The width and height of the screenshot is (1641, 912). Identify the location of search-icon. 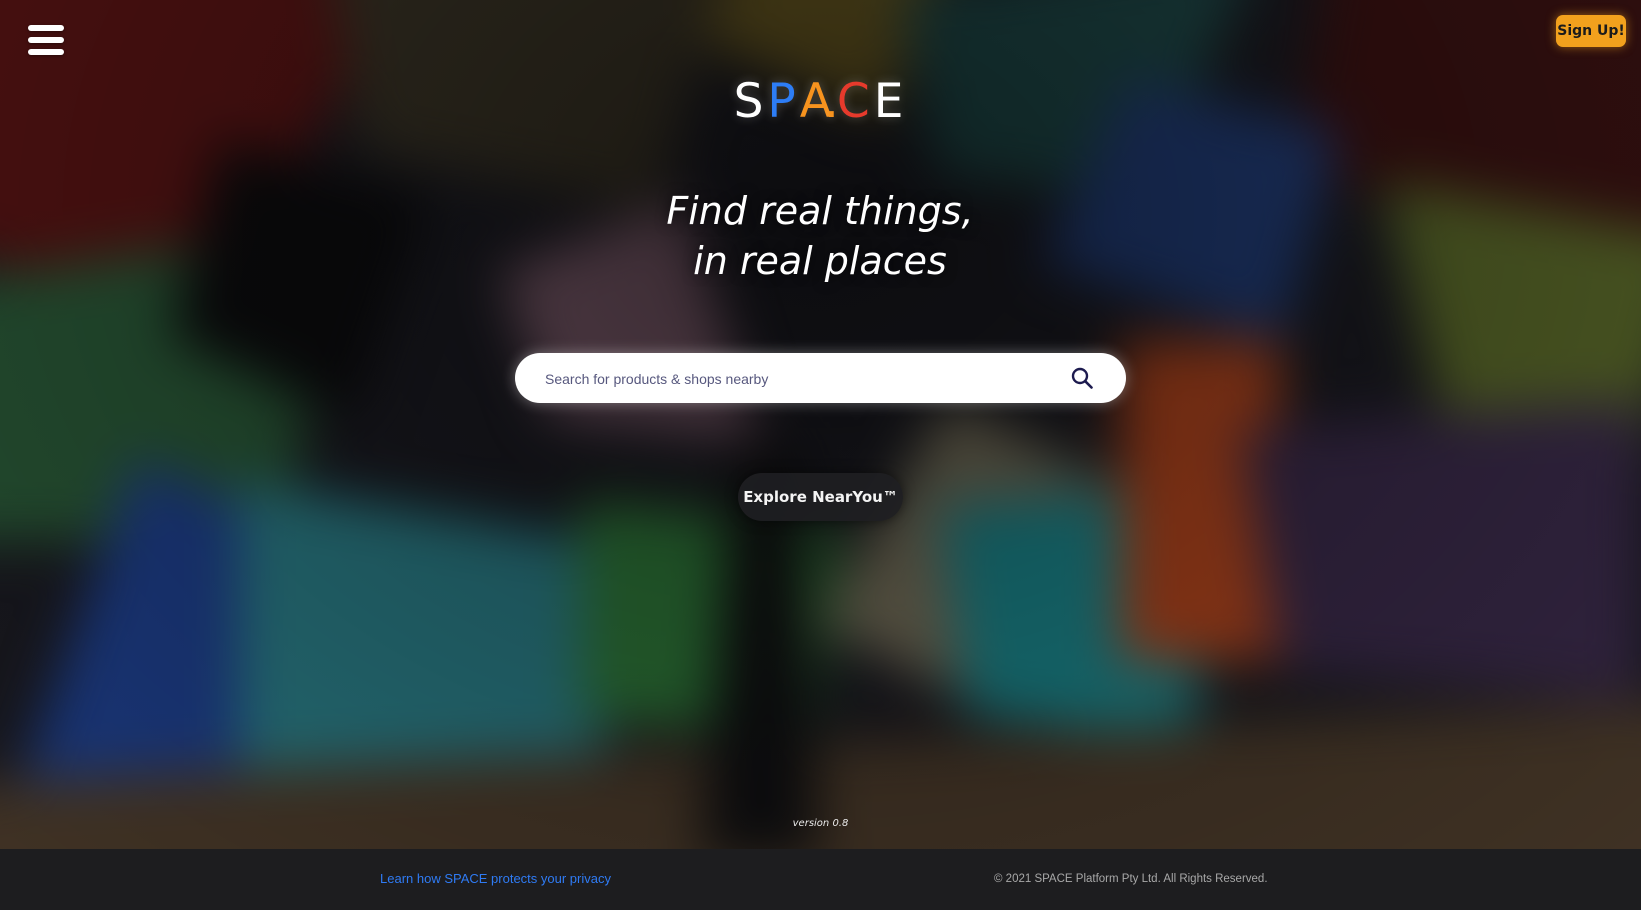
(1082, 378).